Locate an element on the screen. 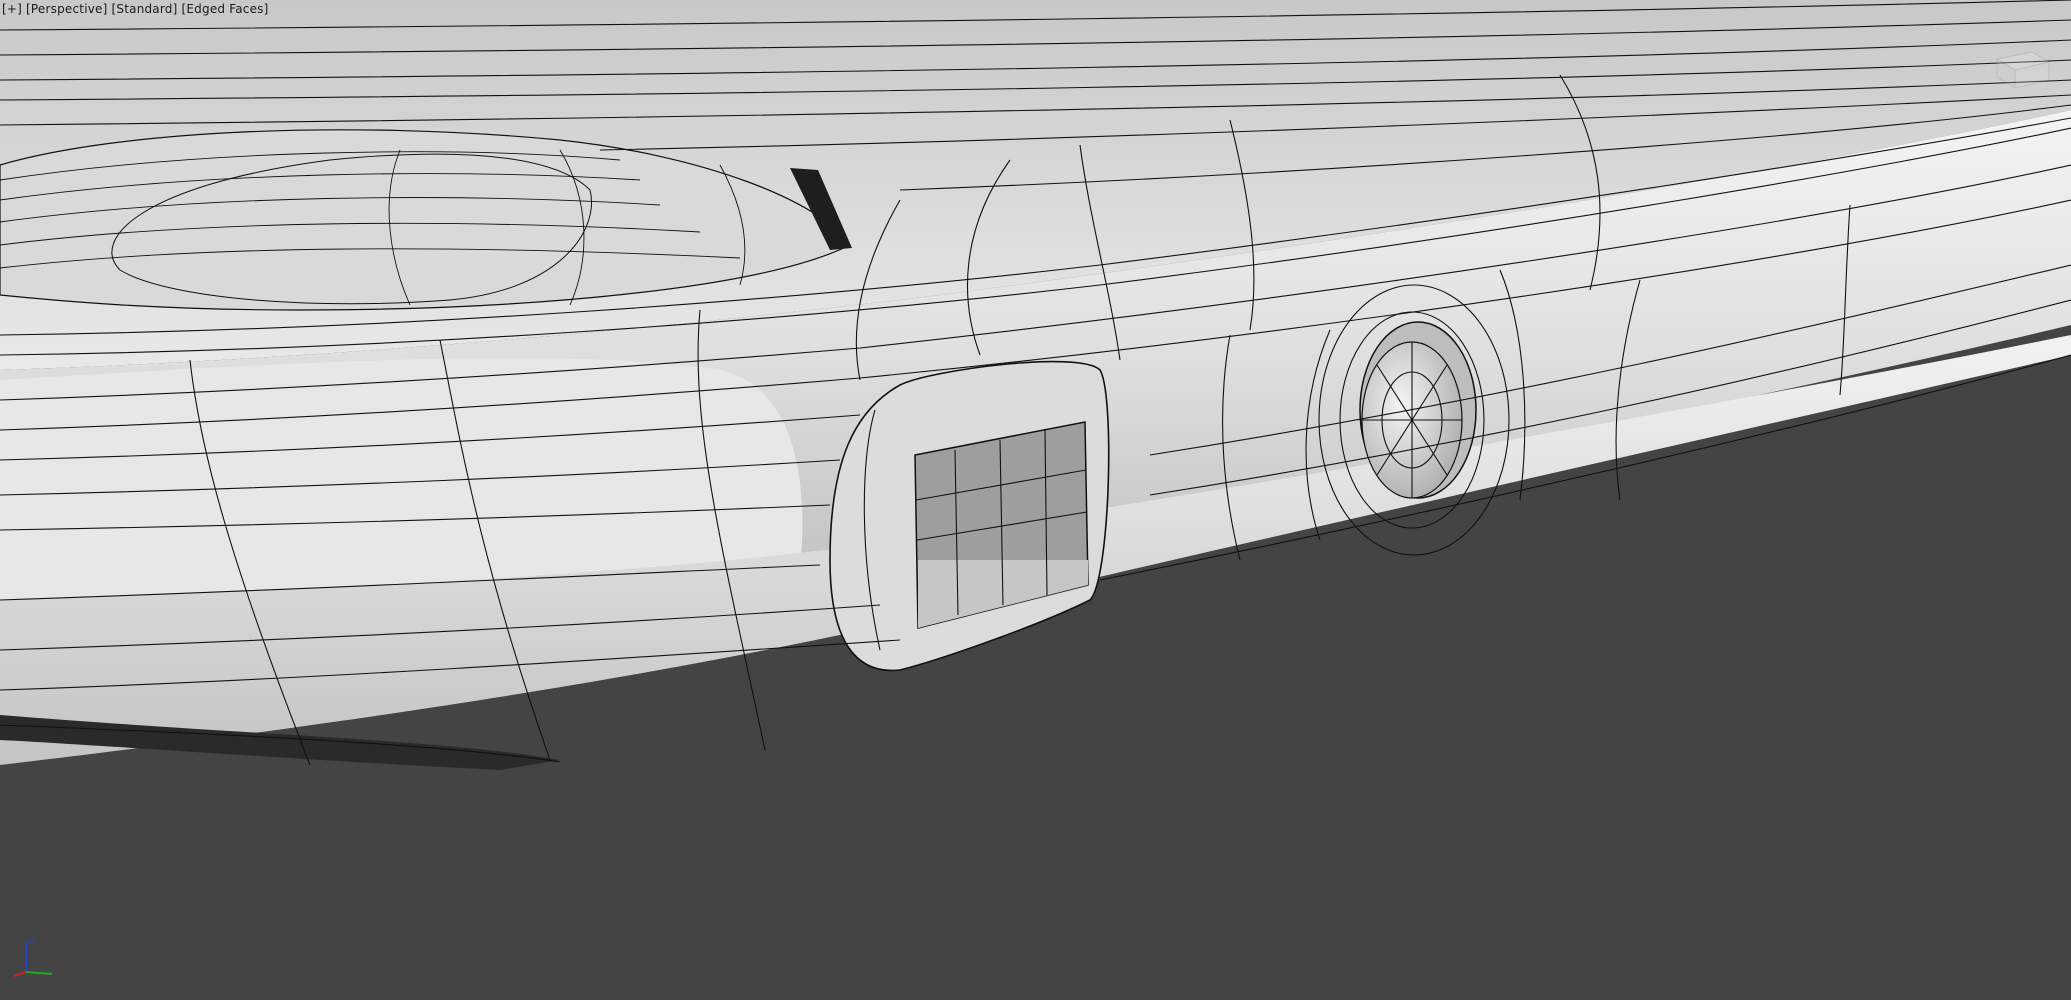 The height and width of the screenshot is (1000, 2071). viewport-shading-menu: [Standard] is located at coordinates (145, 9).